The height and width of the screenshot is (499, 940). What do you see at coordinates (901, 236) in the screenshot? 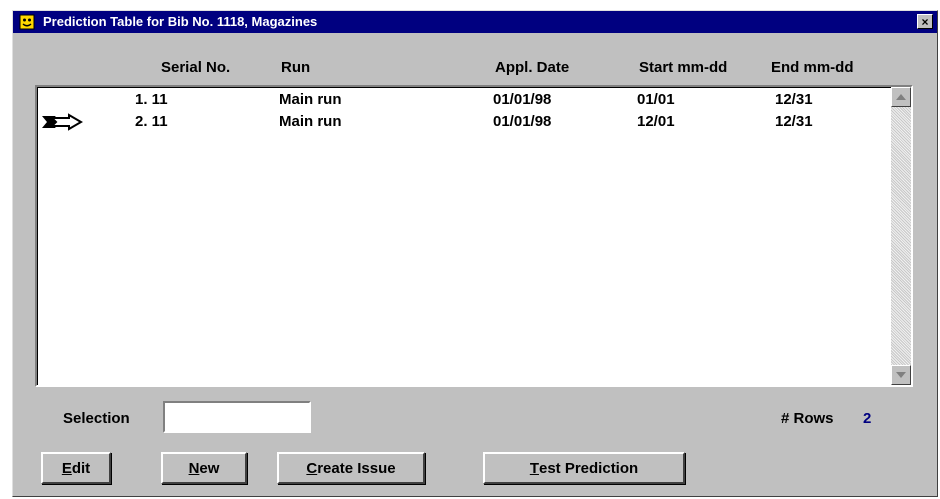
I see `vertical-scrollbar` at bounding box center [901, 236].